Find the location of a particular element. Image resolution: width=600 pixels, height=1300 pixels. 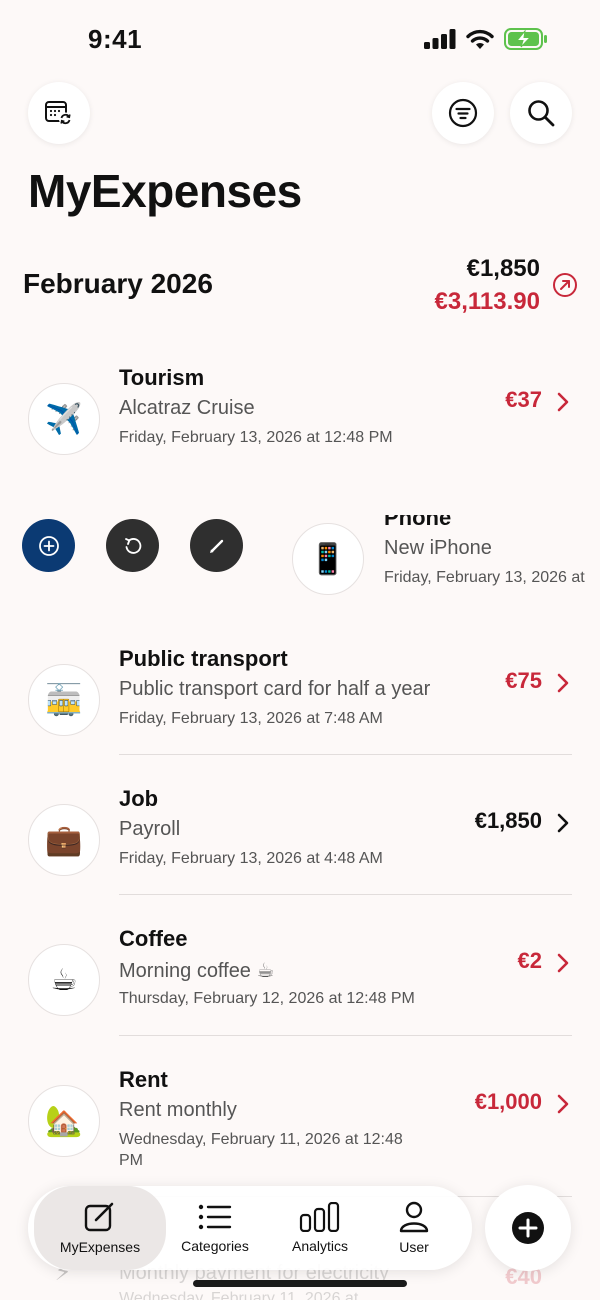

transaction-date: Friday, February 13, 2026 at is located at coordinates (484, 577).